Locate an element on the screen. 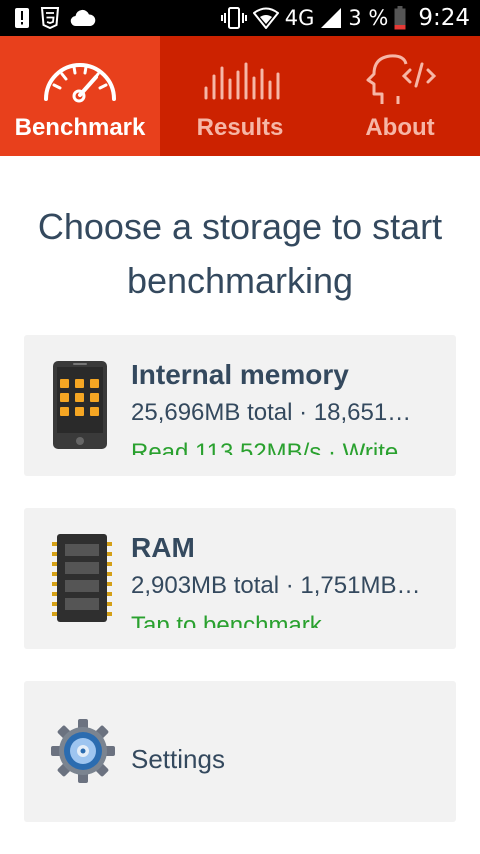 The image size is (480, 854). tab-benchmark: Benchmark is located at coordinates (80, 96).